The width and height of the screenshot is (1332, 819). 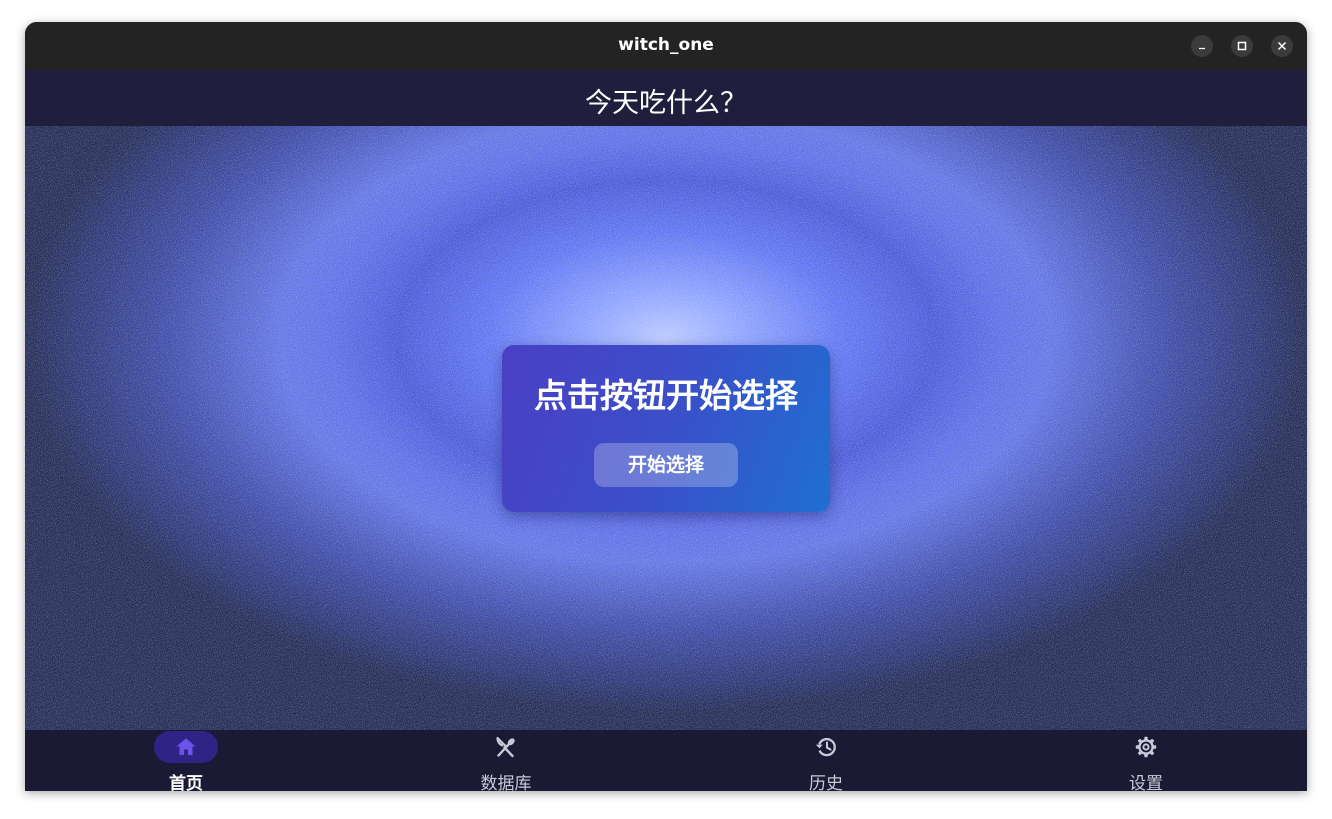 I want to click on app-title: 今天吃什么？, so click(x=666, y=103).